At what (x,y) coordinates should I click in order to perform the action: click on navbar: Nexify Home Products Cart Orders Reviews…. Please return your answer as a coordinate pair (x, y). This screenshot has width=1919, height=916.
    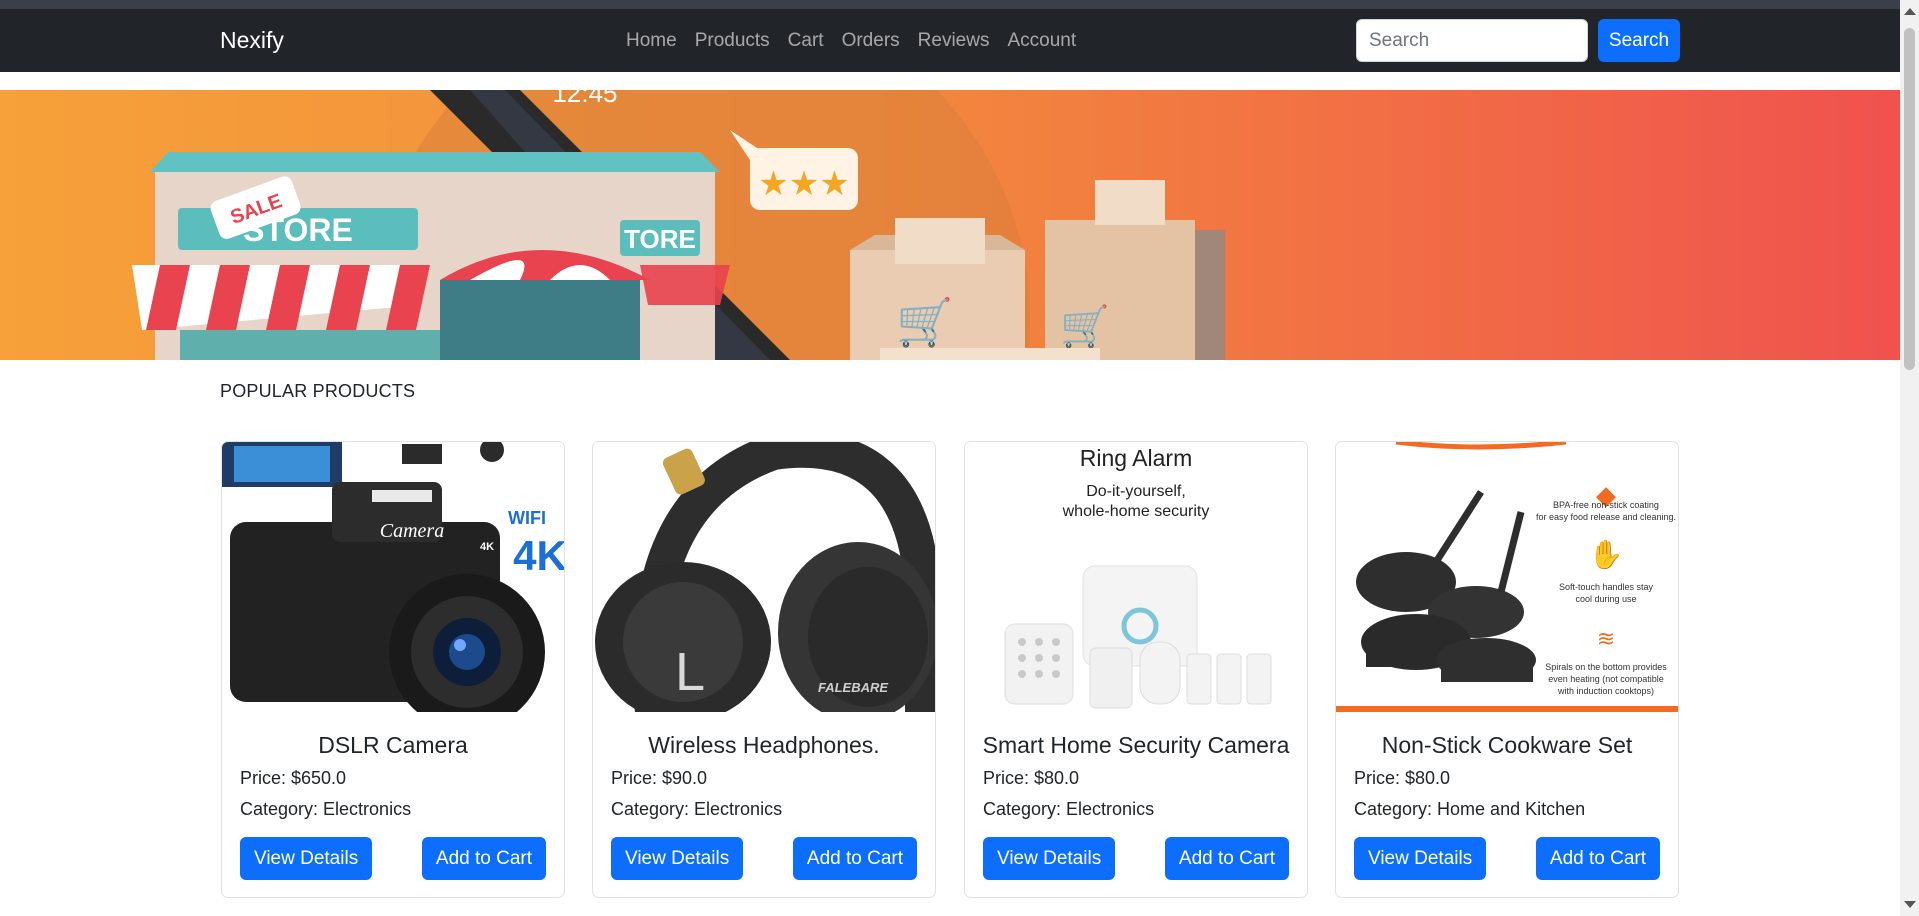
    Looking at the image, I should click on (950, 40).